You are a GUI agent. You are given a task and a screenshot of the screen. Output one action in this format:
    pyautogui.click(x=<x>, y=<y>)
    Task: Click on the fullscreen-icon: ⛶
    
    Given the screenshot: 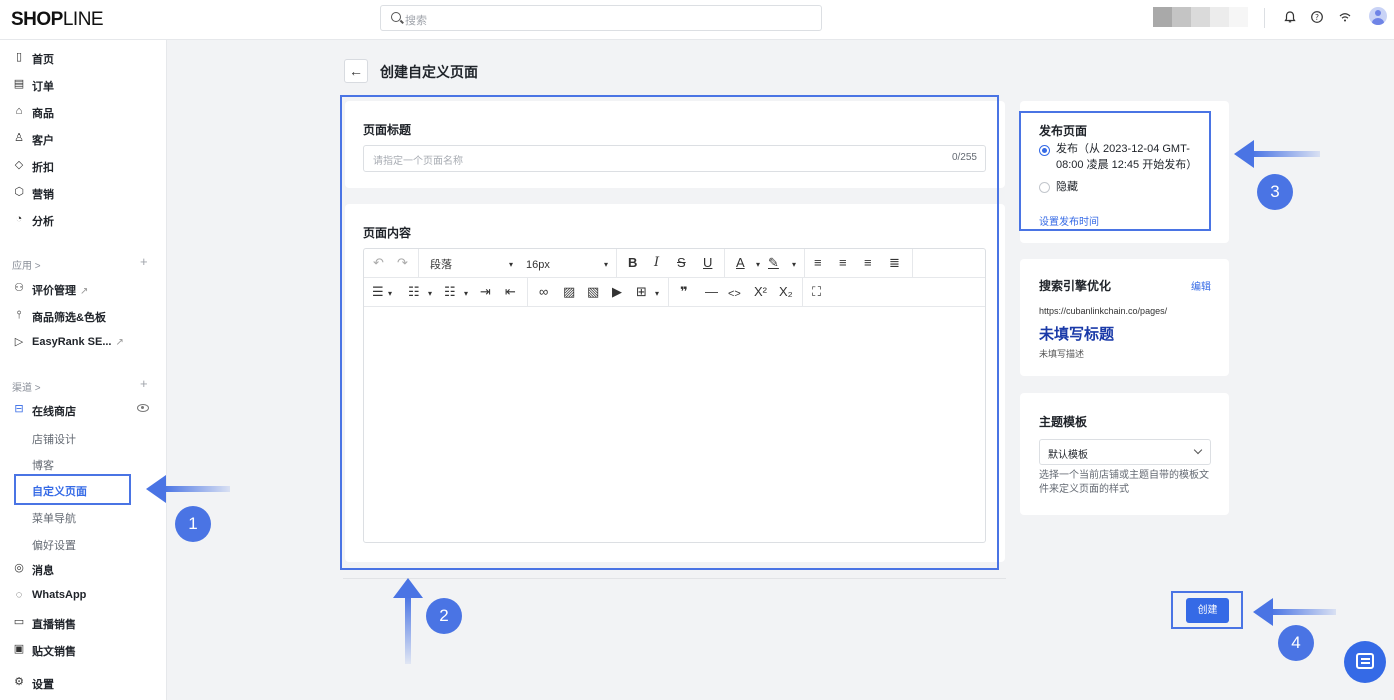 What is the action you would take?
    pyautogui.click(x=816, y=292)
    